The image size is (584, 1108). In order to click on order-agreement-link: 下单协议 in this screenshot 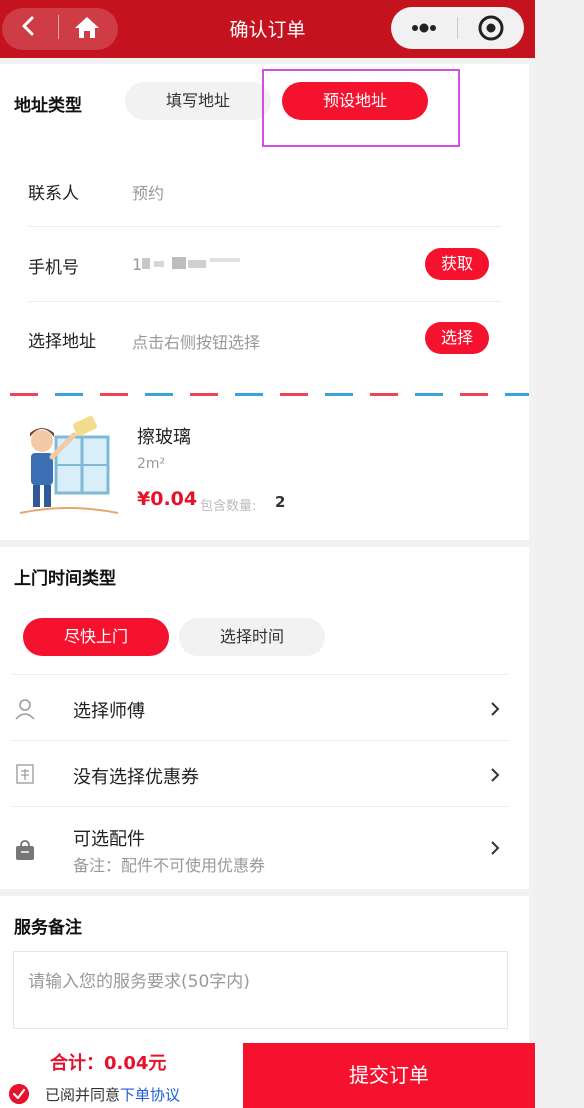, I will do `click(150, 1095)`.